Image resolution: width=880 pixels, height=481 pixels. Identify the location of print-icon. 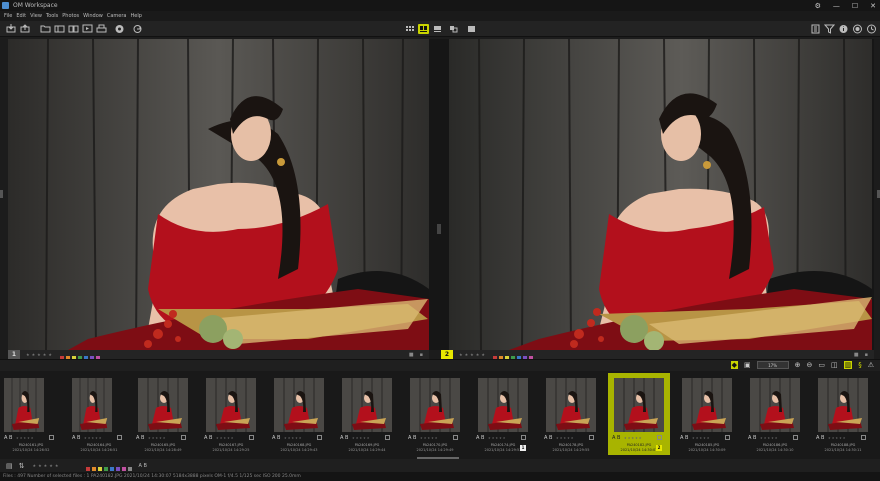
(101, 29).